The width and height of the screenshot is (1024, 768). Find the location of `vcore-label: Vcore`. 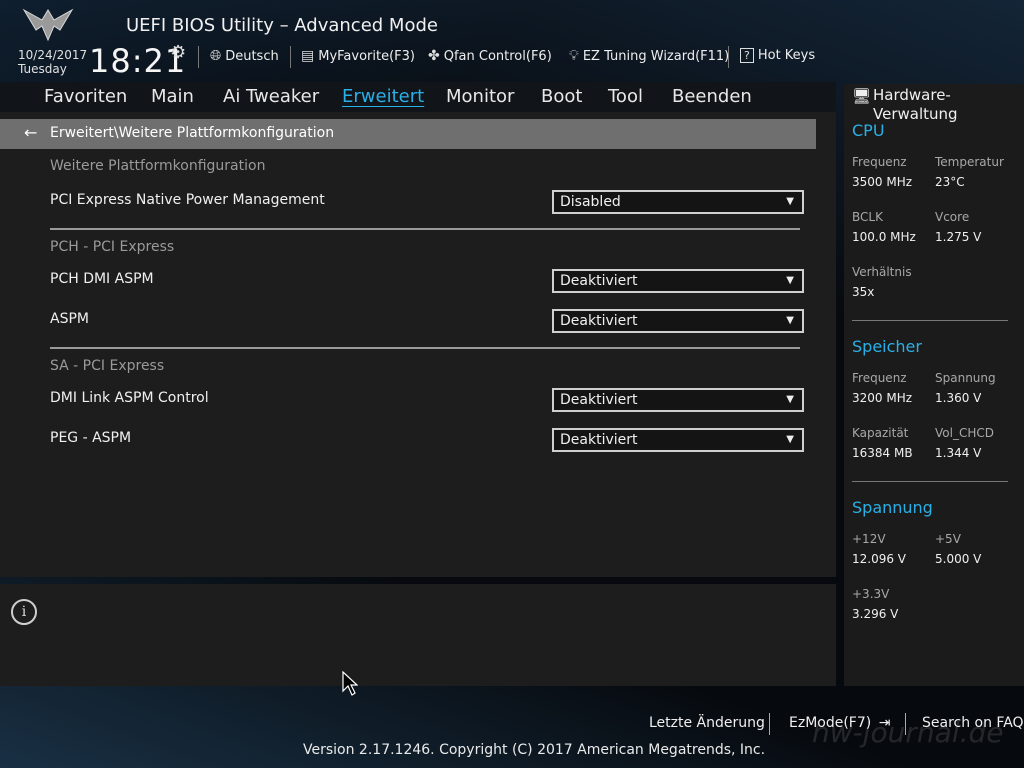

vcore-label: Vcore is located at coordinates (952, 217).